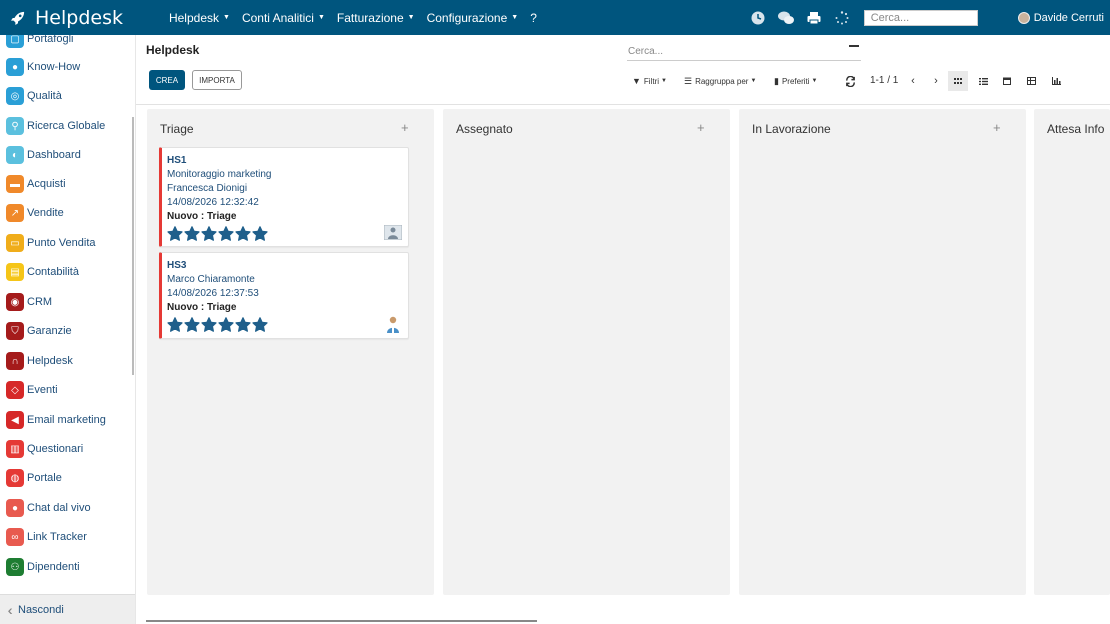 The image size is (1110, 624). What do you see at coordinates (688, 80) in the screenshot?
I see `groupby-icon: ☰` at bounding box center [688, 80].